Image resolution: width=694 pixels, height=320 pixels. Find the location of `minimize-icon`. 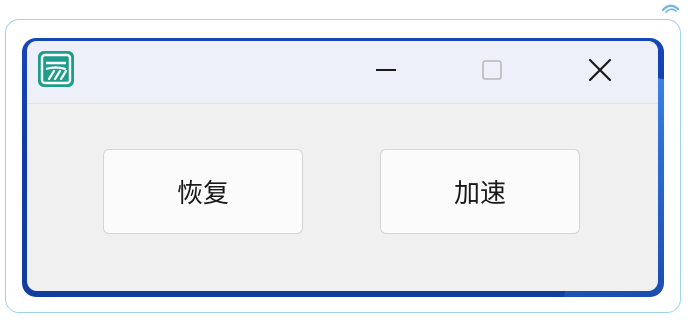

minimize-icon is located at coordinates (386, 70).